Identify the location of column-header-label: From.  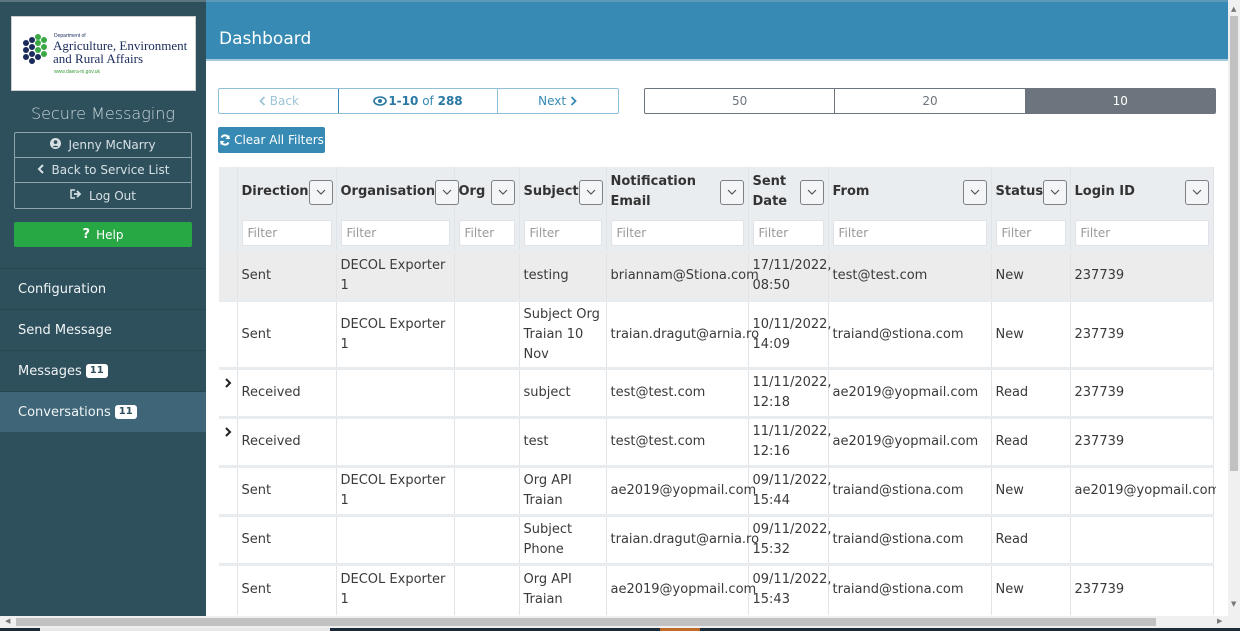
(851, 192).